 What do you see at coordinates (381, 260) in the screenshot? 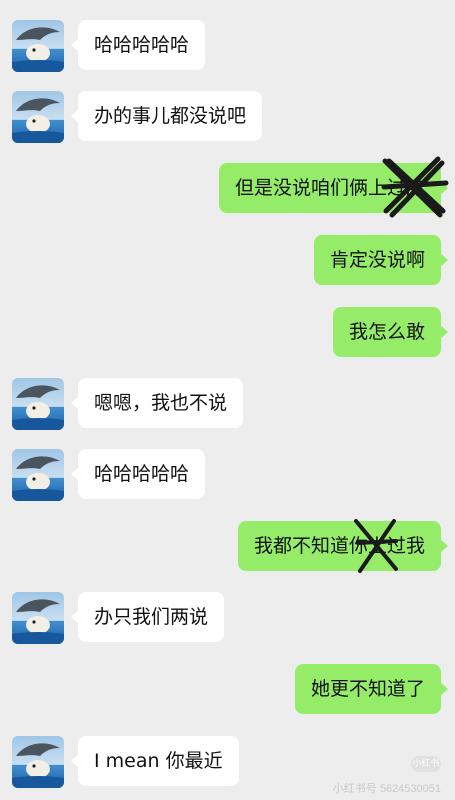
I see `outgoing-message-bubble: 肯定没说啊` at bounding box center [381, 260].